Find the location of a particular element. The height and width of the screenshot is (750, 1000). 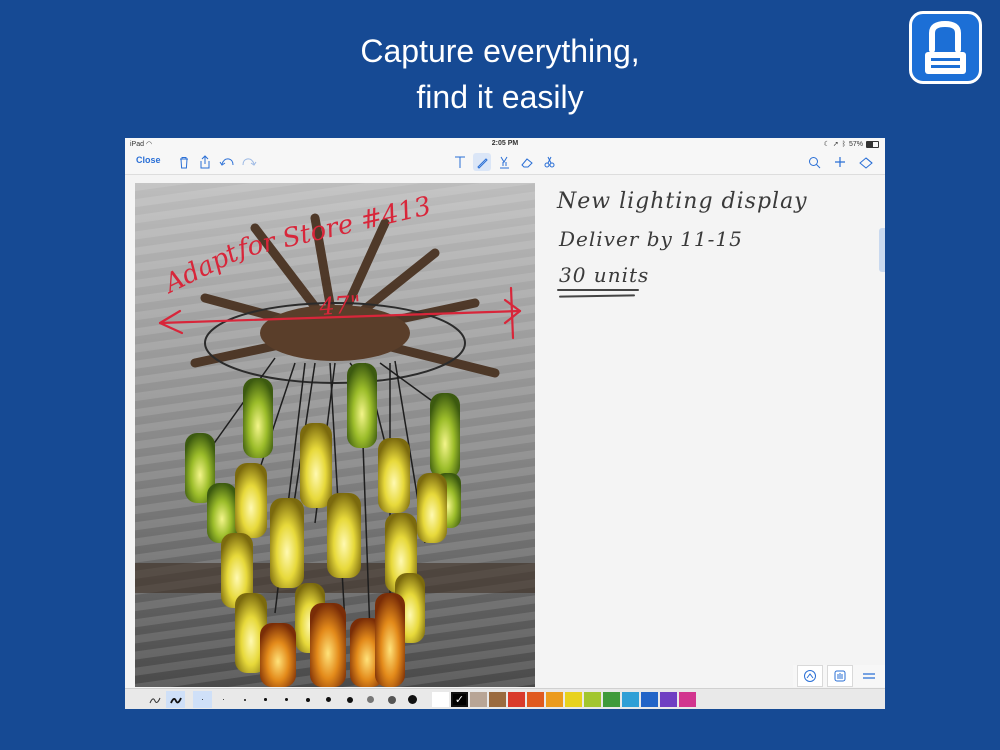

lasso-tool-icon is located at coordinates (549, 162).